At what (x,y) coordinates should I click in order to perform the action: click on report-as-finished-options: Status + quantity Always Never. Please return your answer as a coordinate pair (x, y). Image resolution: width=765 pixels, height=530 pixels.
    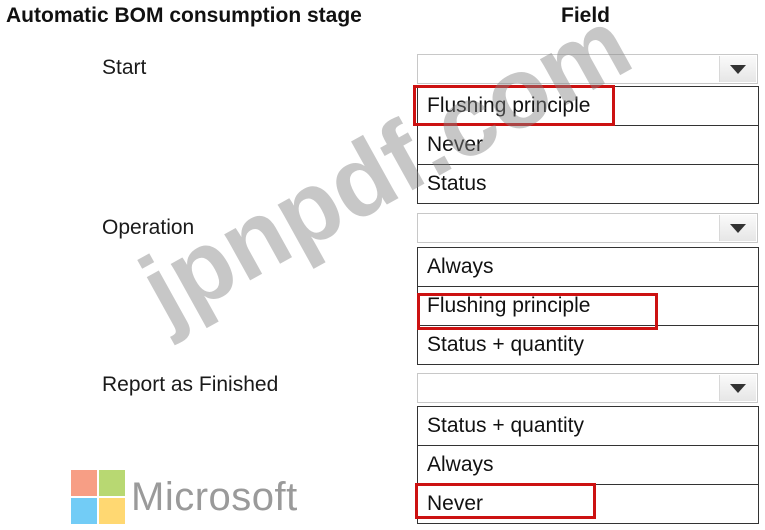
    Looking at the image, I should click on (588, 465).